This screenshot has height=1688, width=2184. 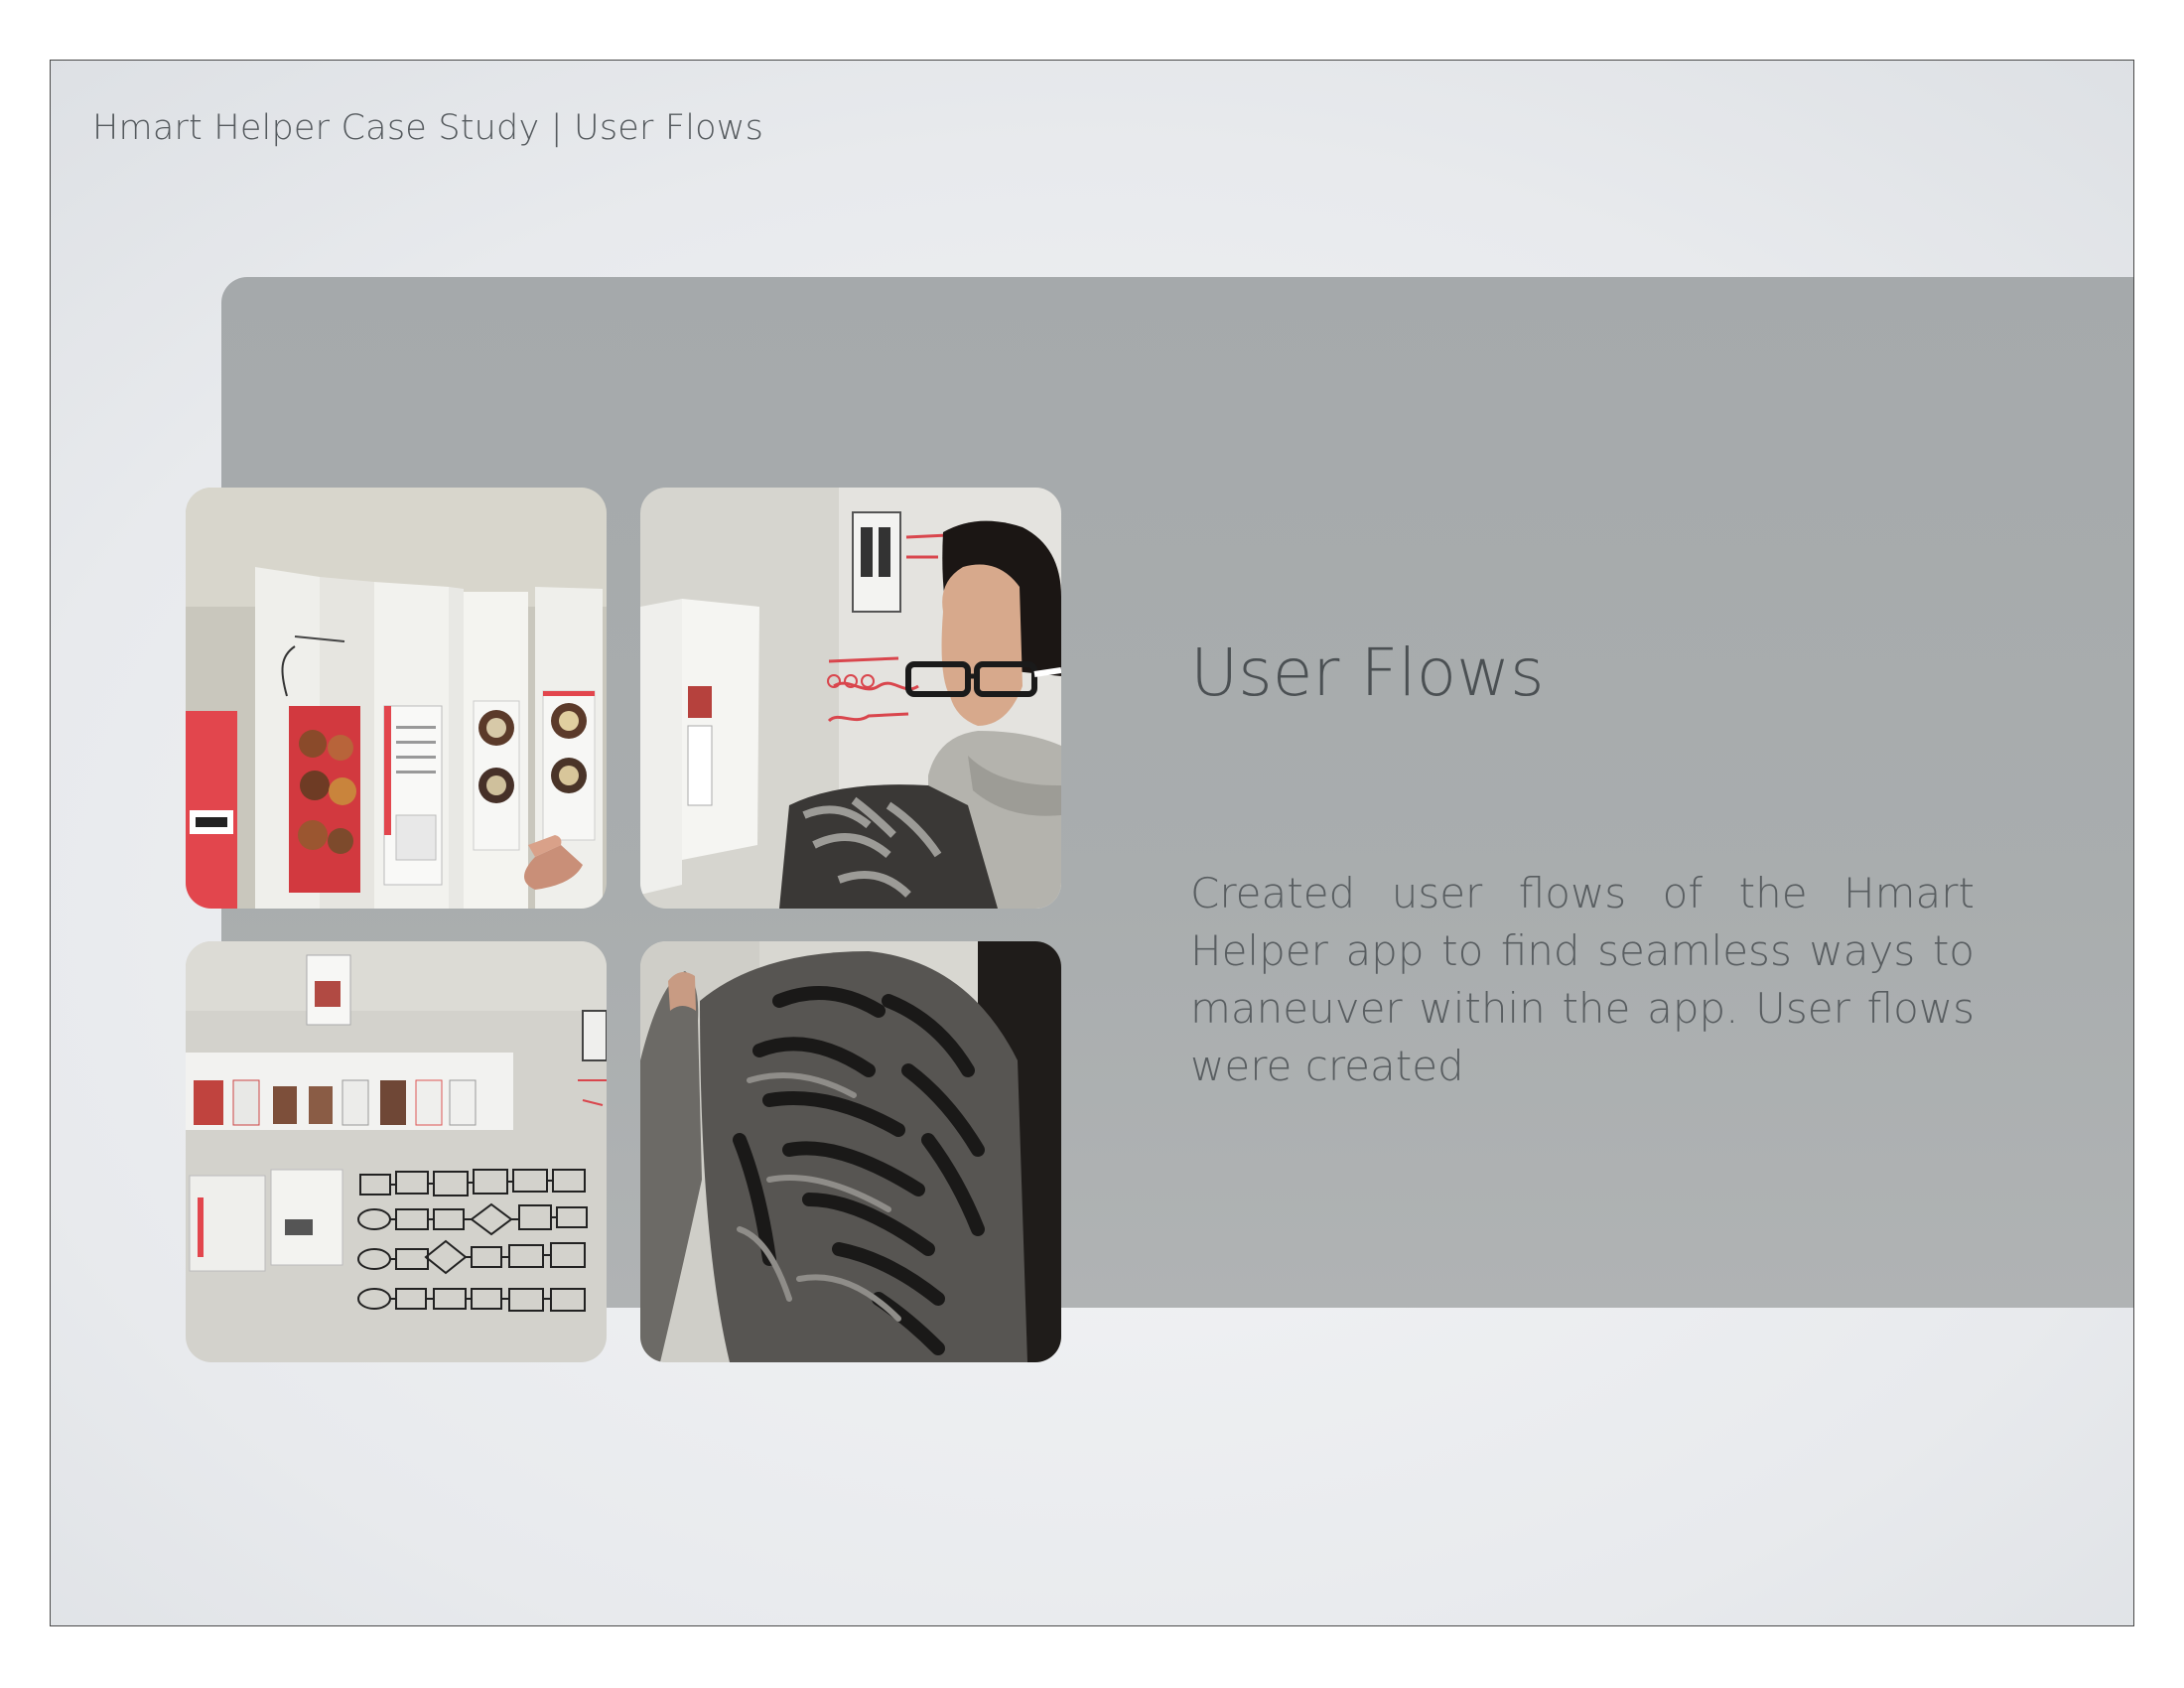 What do you see at coordinates (850, 1151) in the screenshot?
I see `photo-hand-on-wall` at bounding box center [850, 1151].